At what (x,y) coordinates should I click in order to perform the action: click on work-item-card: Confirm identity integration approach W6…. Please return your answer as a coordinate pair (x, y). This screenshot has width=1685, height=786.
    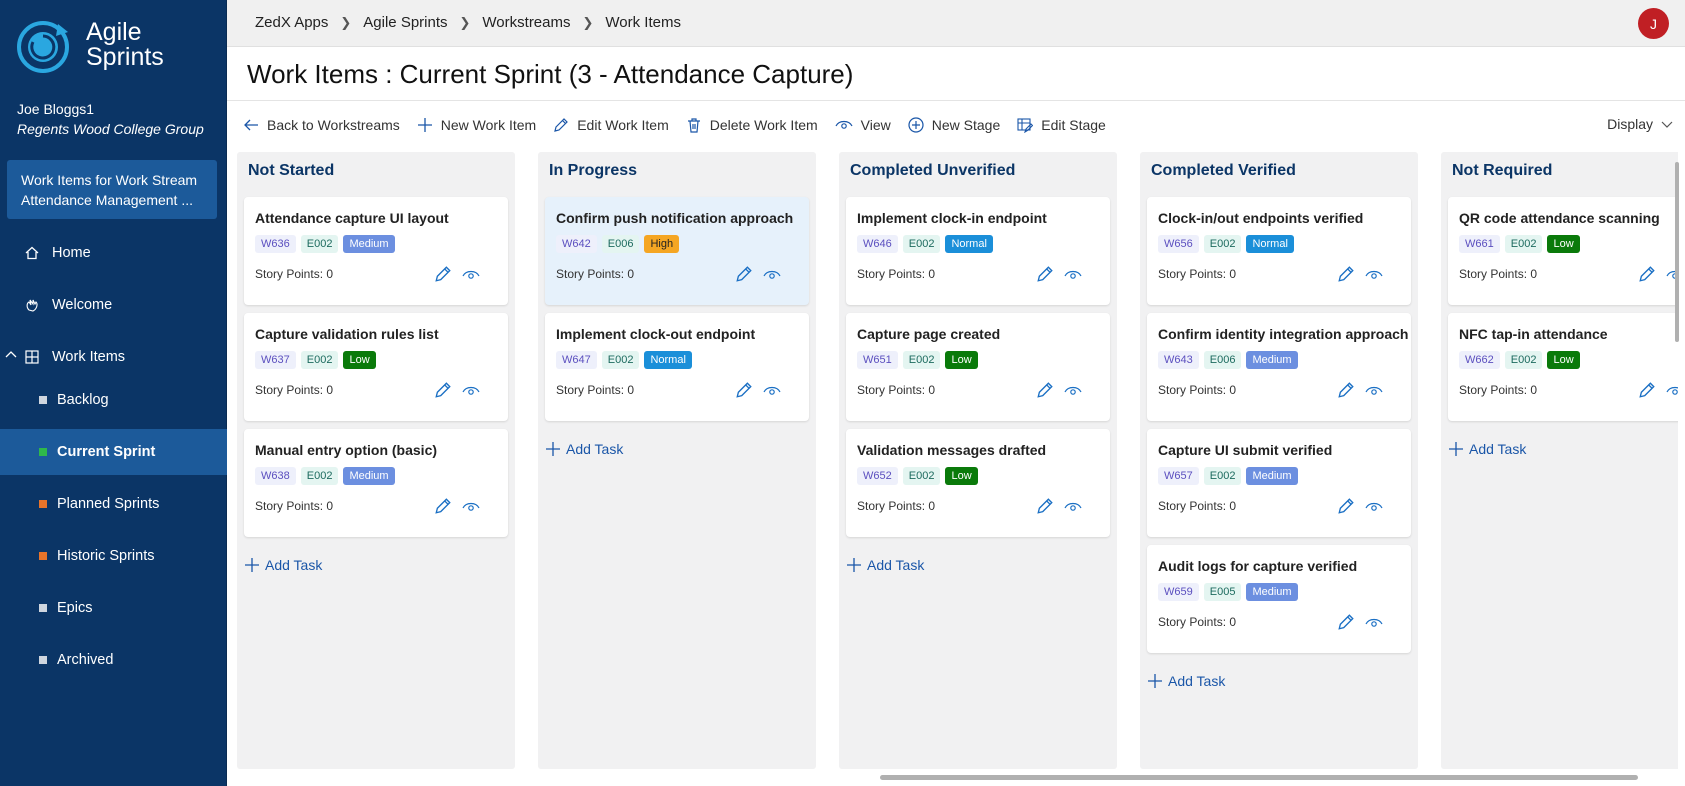
    Looking at the image, I should click on (1279, 367).